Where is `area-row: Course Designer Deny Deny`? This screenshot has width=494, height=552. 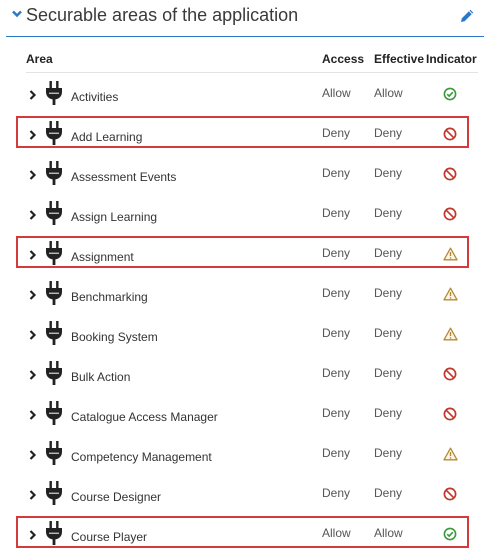 area-row: Course Designer Deny Deny is located at coordinates (247, 492).